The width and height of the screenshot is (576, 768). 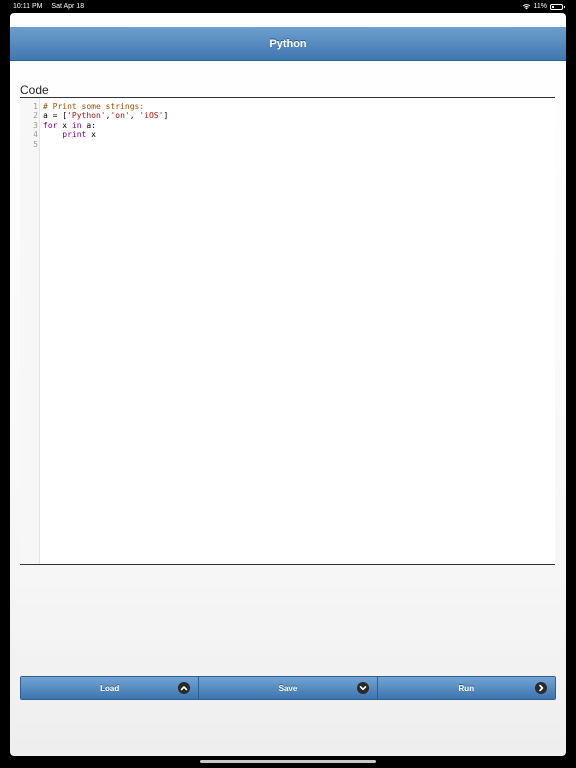 I want to click on code-line: a = ['Python','on', 'iOS'], so click(x=299, y=115).